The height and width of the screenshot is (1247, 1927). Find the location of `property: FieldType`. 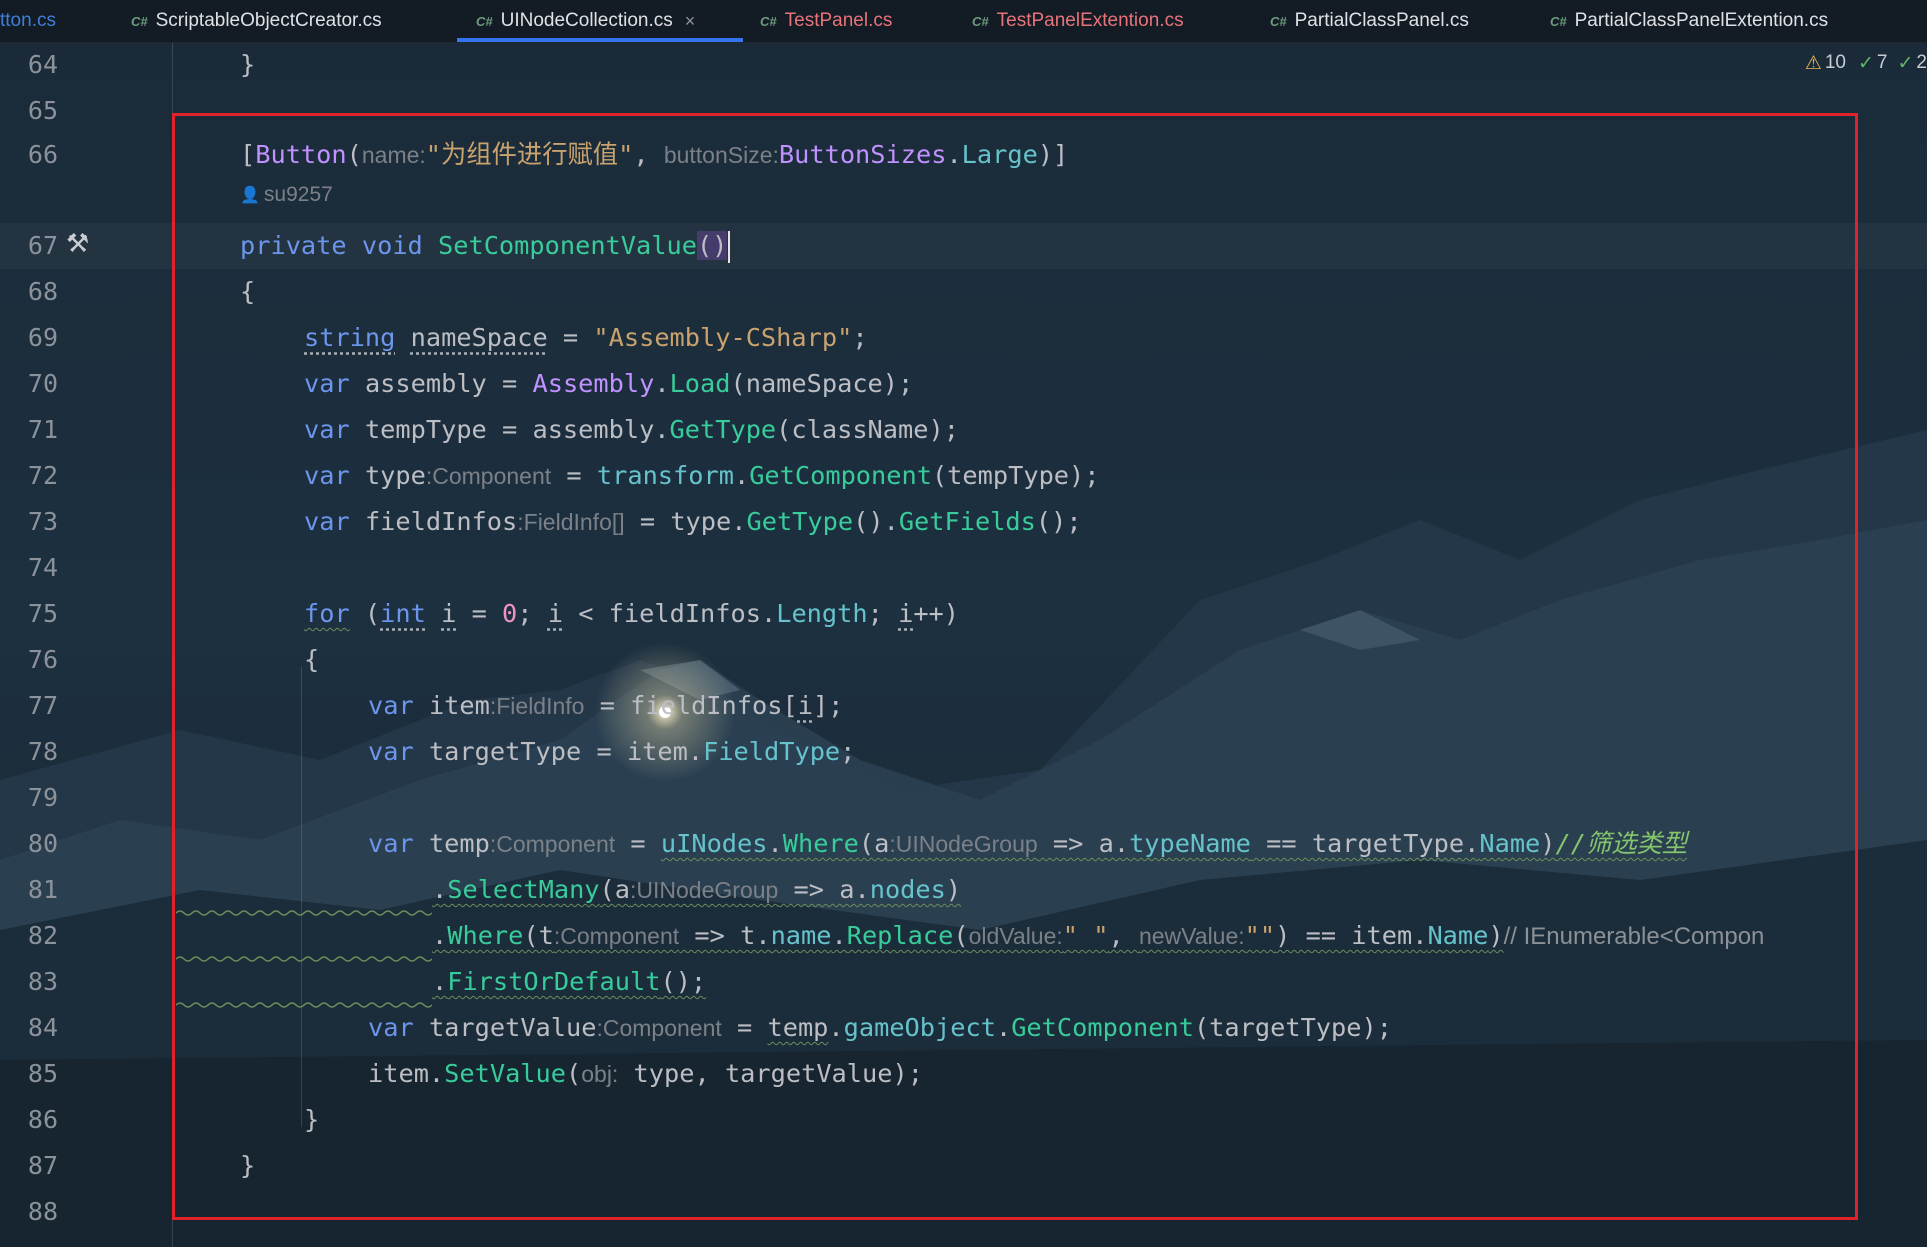

property: FieldType is located at coordinates (772, 751).